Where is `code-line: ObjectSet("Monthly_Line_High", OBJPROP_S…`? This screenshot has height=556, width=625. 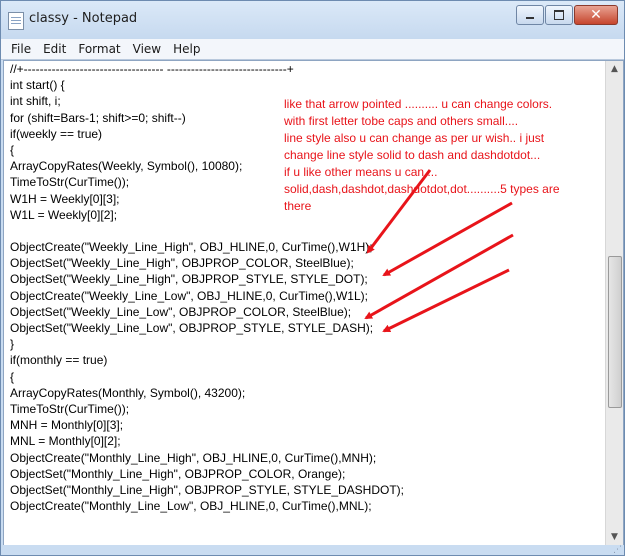 code-line: ObjectSet("Monthly_Line_High", OBJPROP_S… is located at coordinates (207, 489).